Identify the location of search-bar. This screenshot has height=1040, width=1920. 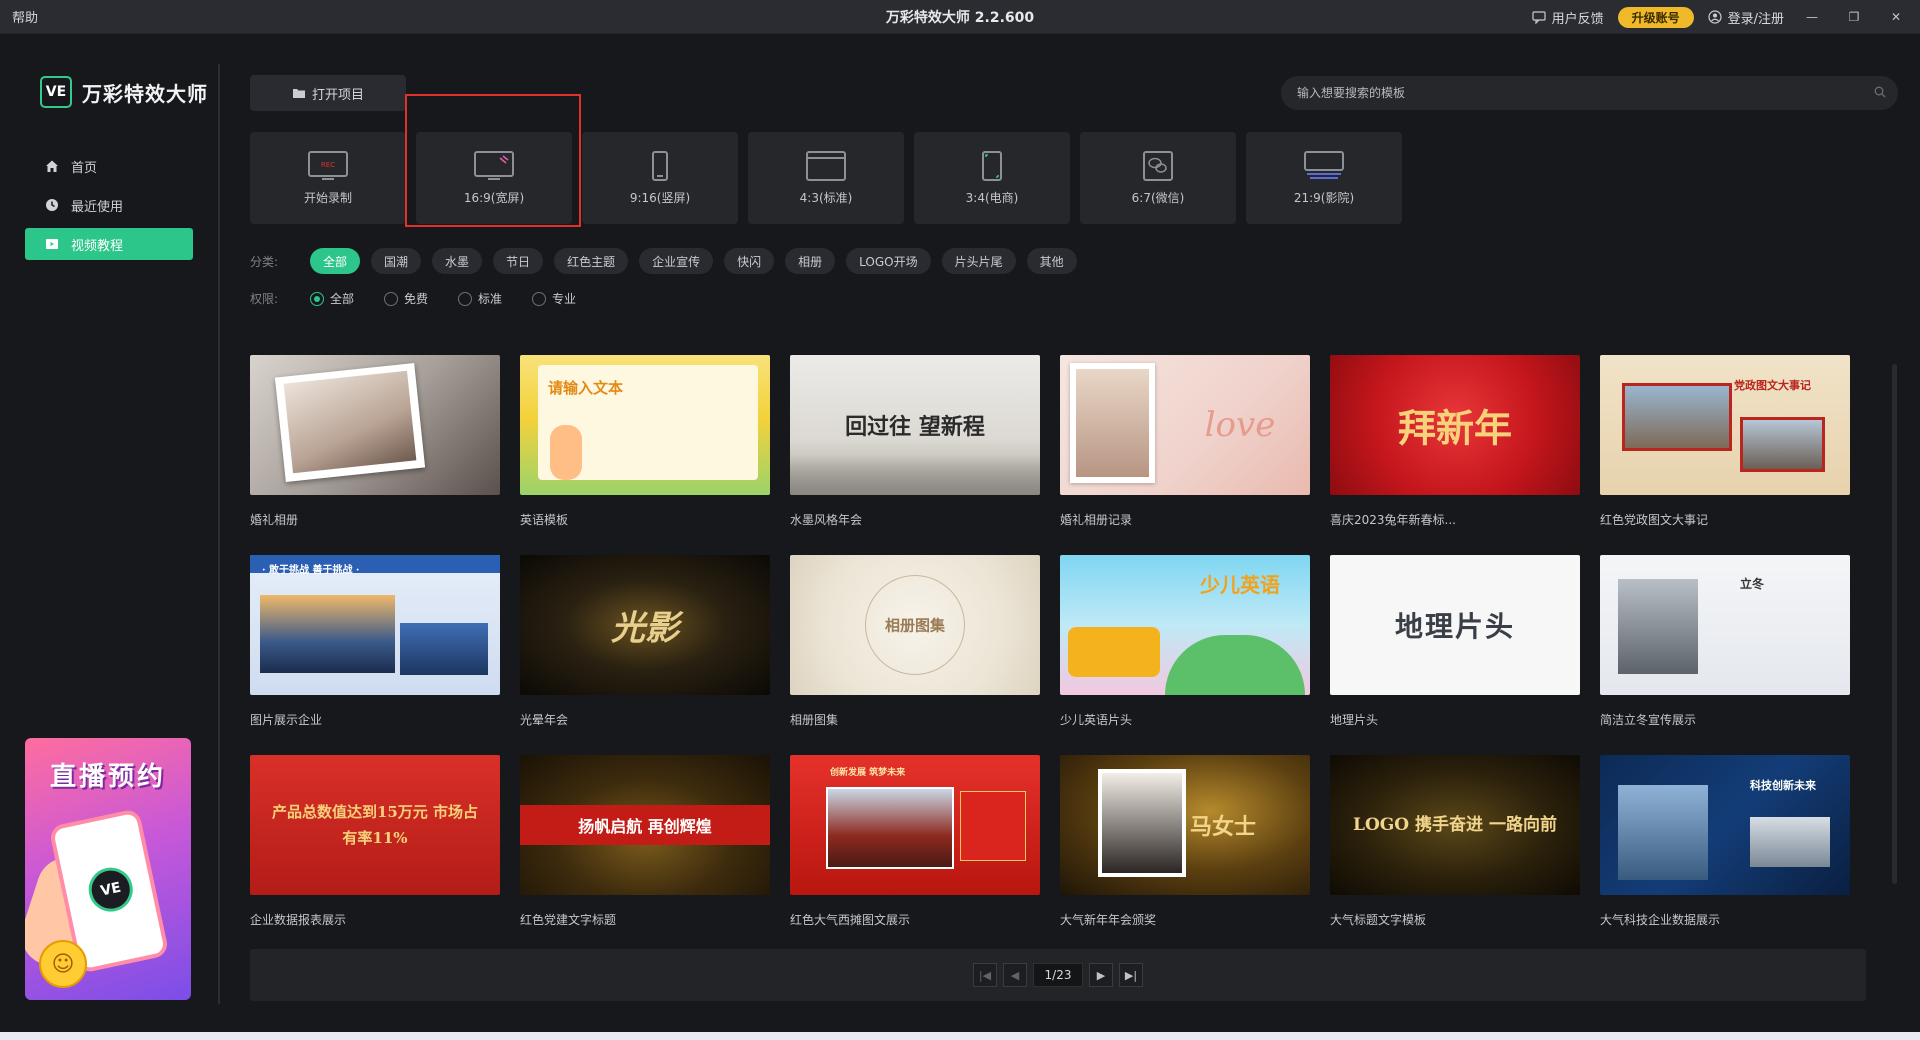
(1589, 93).